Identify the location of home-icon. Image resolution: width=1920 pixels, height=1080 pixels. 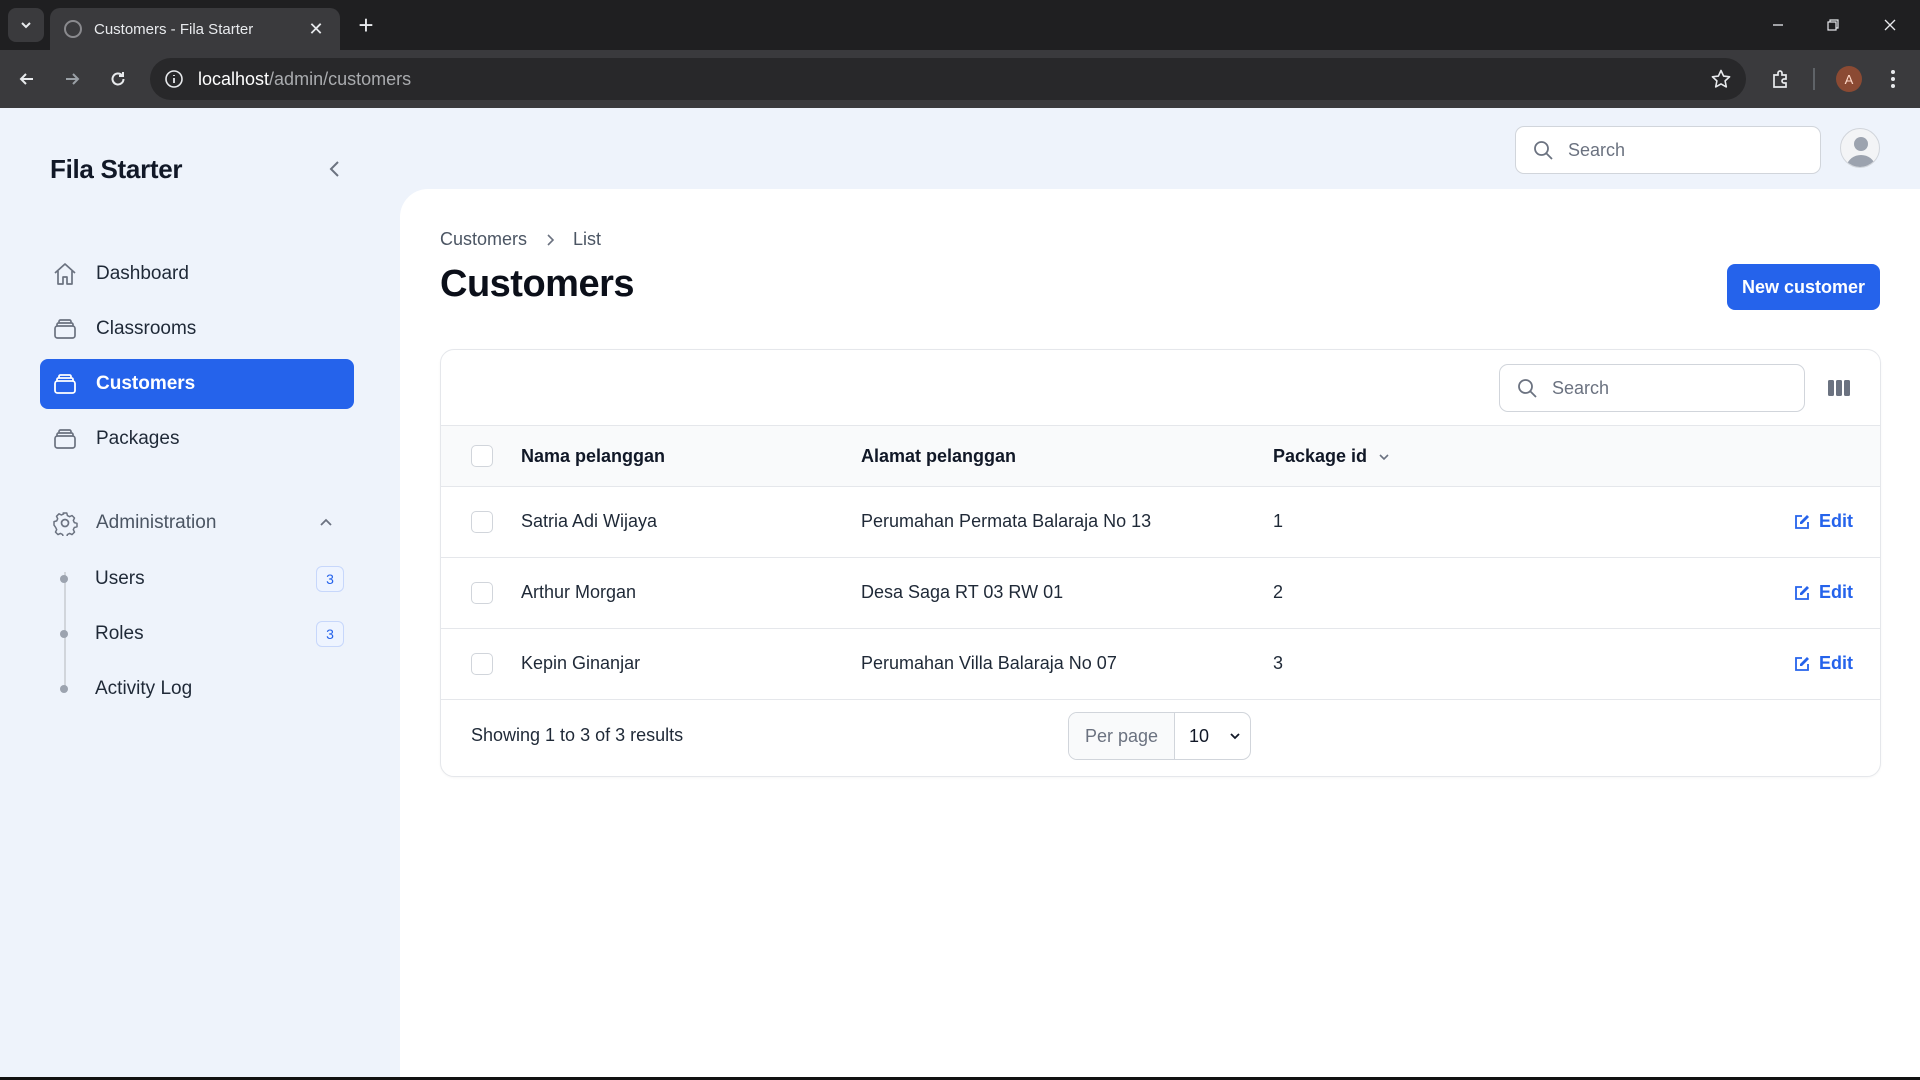
(65, 274).